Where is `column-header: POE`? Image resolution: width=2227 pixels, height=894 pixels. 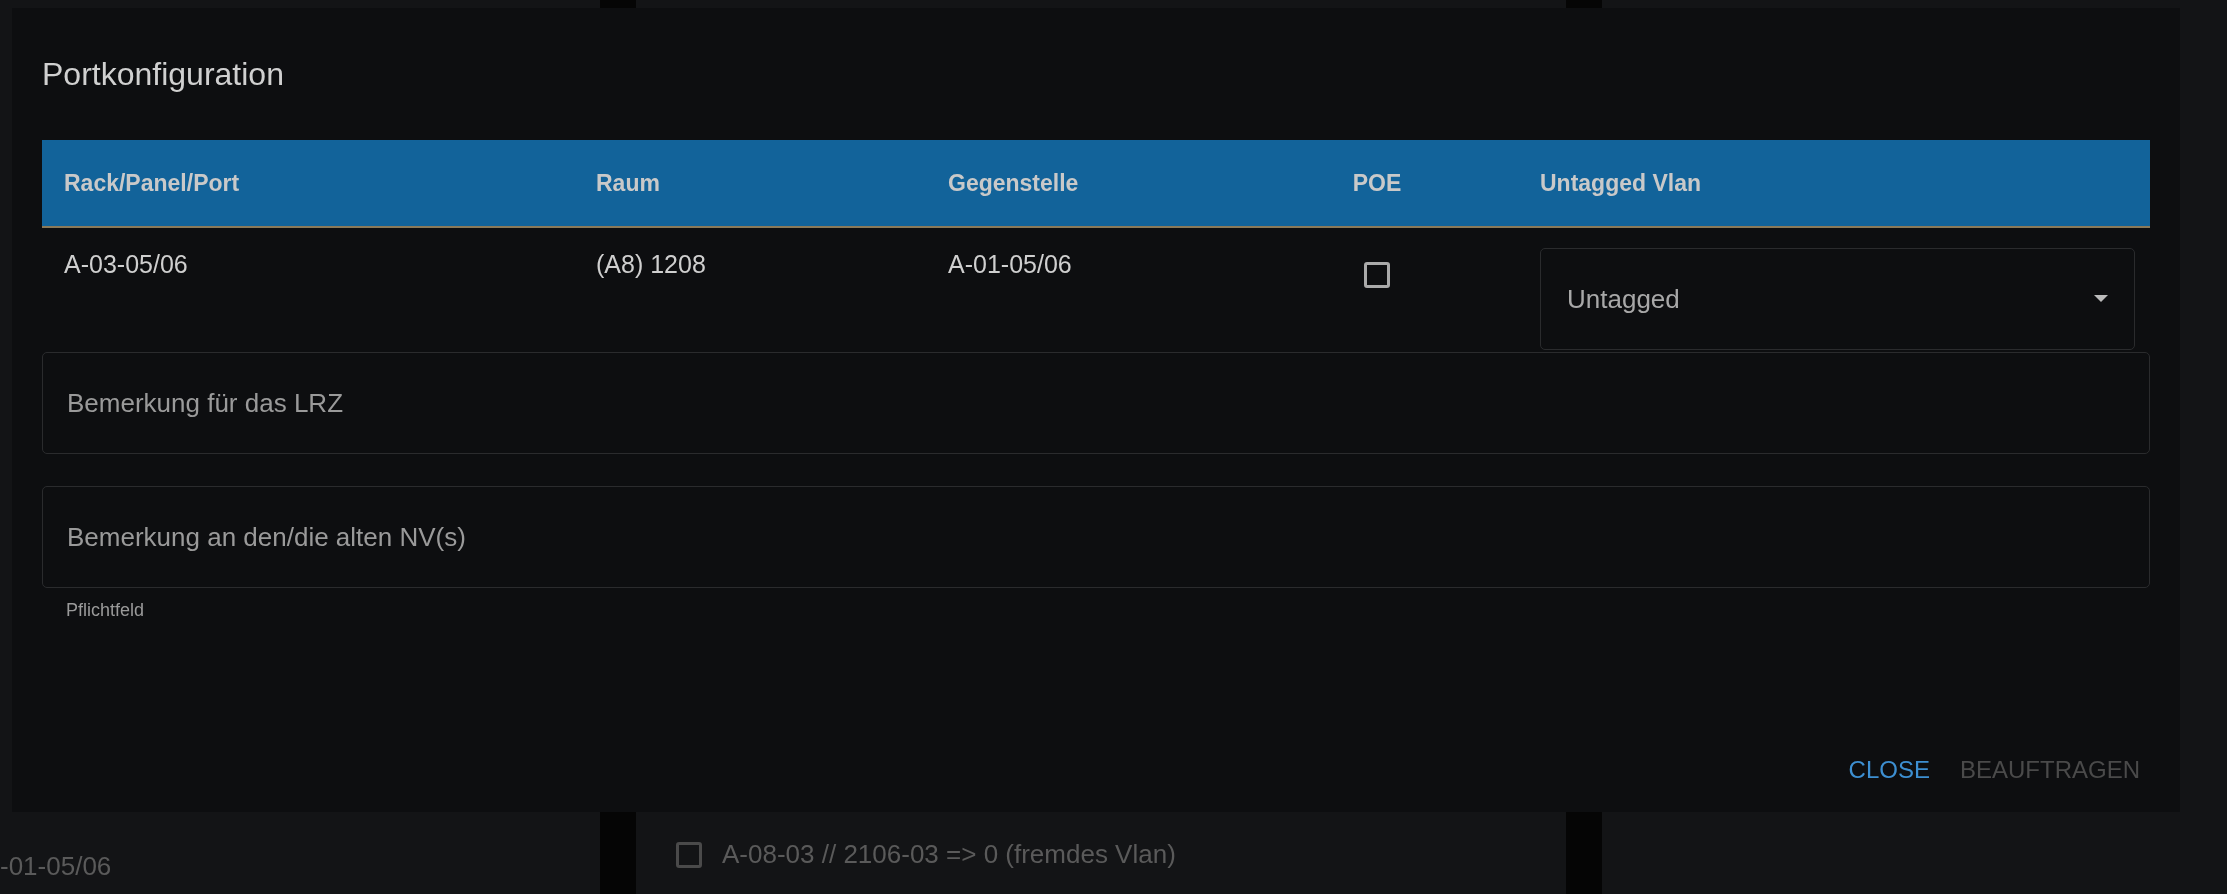
column-header: POE is located at coordinates (1377, 183).